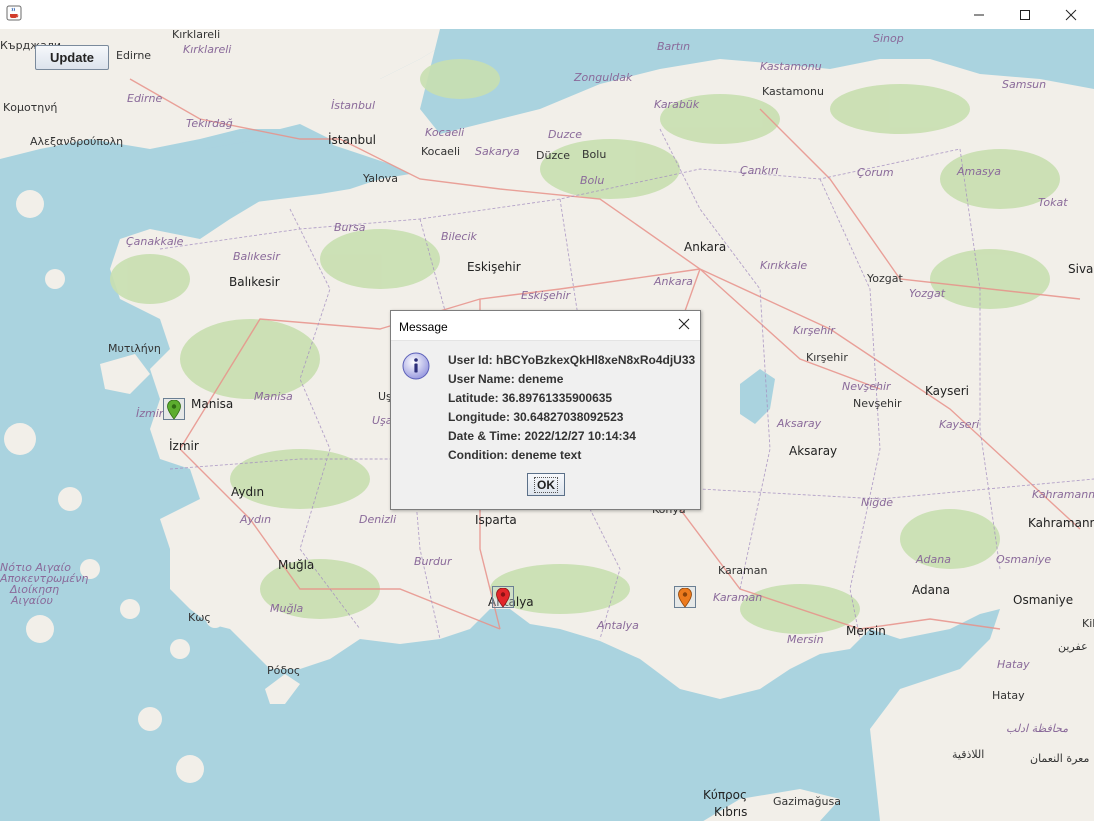  Describe the element at coordinates (209, 123) in the screenshot. I see `map-label: Tekirdağ` at that location.